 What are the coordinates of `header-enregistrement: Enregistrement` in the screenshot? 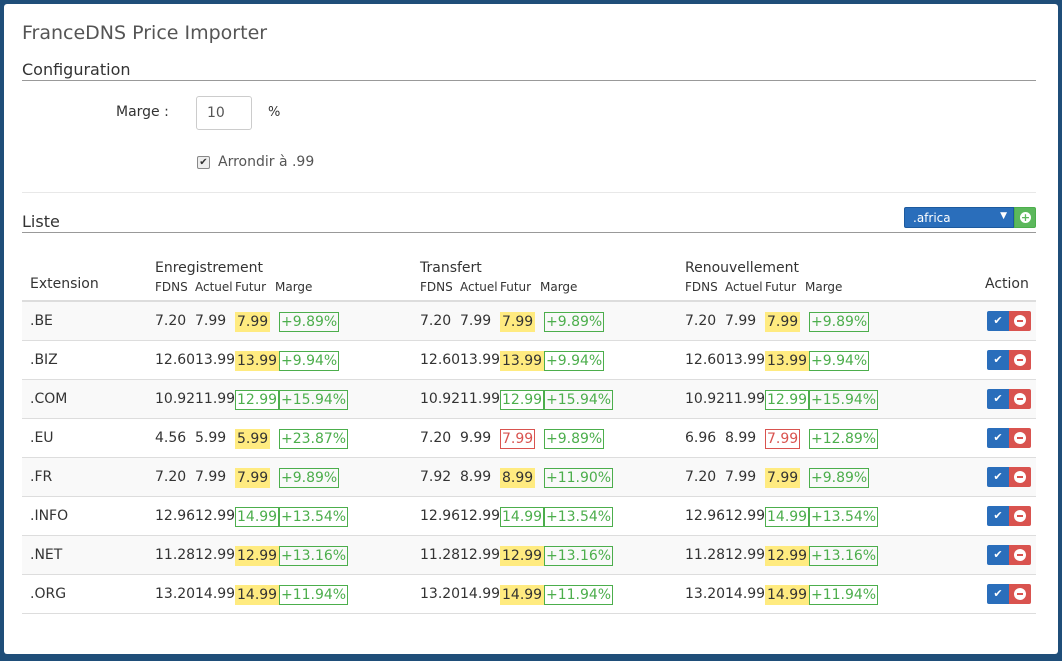 It's located at (209, 268).